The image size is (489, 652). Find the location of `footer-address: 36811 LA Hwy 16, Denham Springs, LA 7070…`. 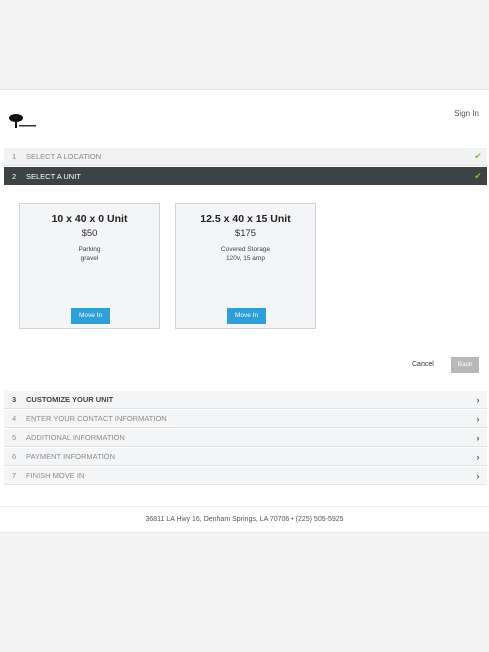

footer-address: 36811 LA Hwy 16, Denham Springs, LA 7070… is located at coordinates (244, 519).